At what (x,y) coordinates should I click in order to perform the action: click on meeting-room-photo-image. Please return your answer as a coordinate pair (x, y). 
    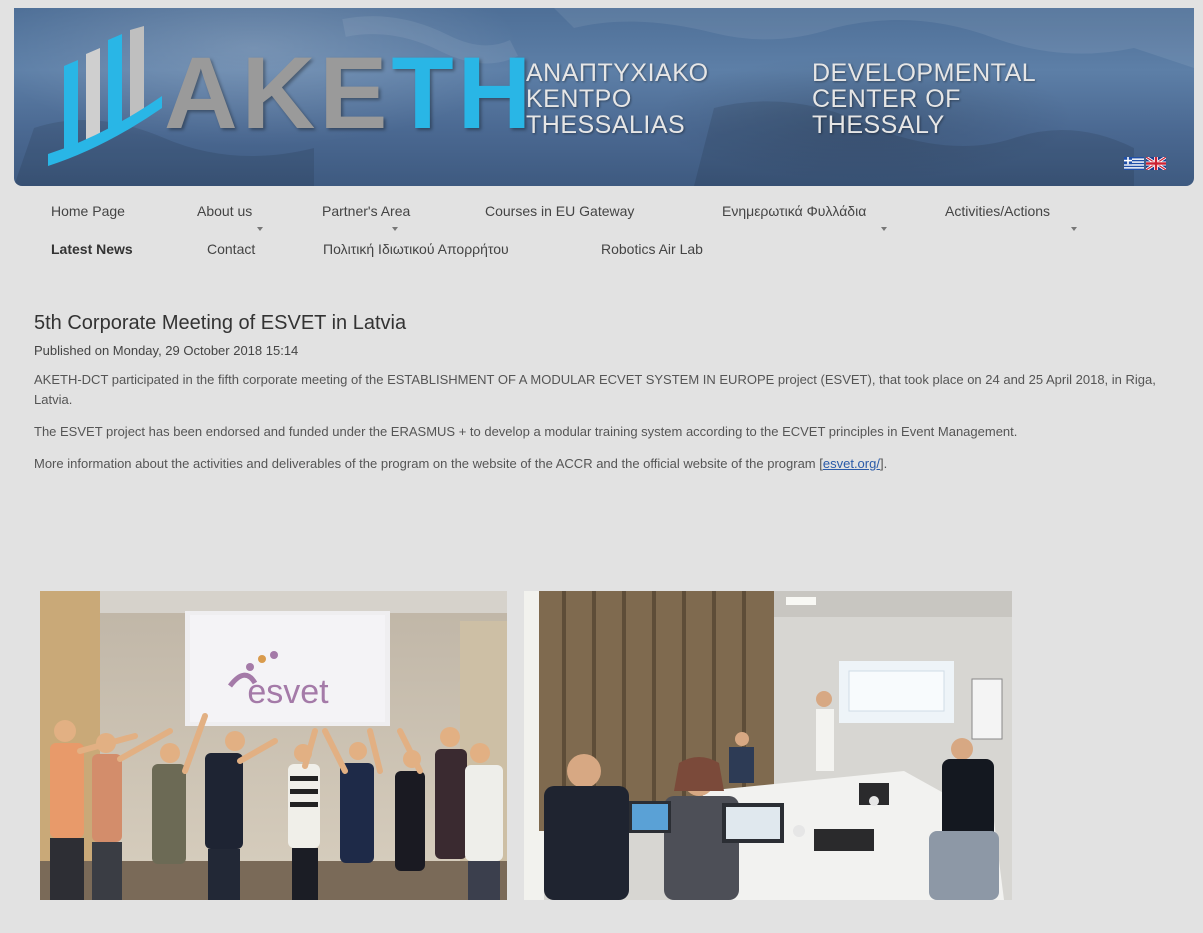
    Looking at the image, I should click on (768, 745).